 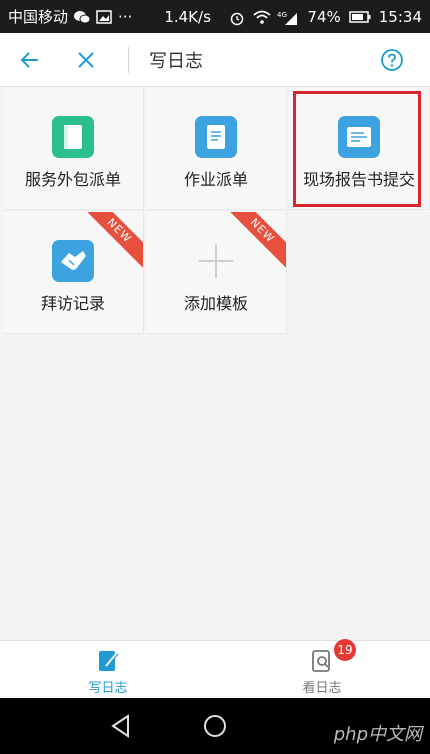 I want to click on battery-icon, so click(x=360, y=17).